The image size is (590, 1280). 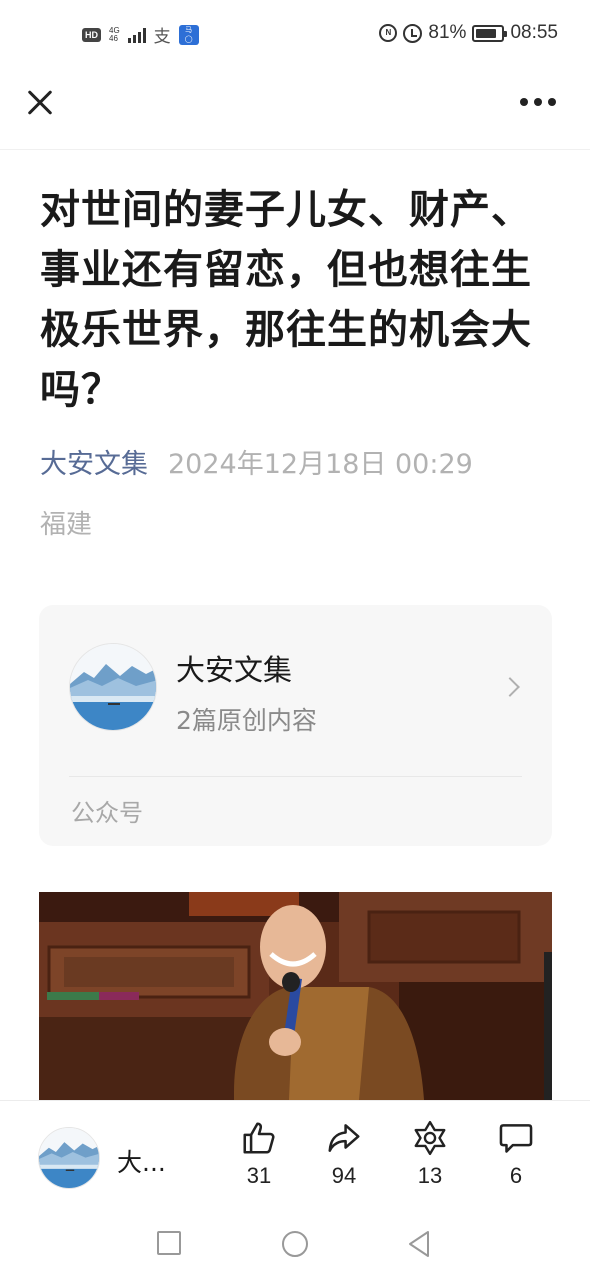 I want to click on article-title: 对世间的妻子儿女、财产、事业还有留恋，但也想往生极乐世界，那往生的机会大吗？, so click(x=286, y=300).